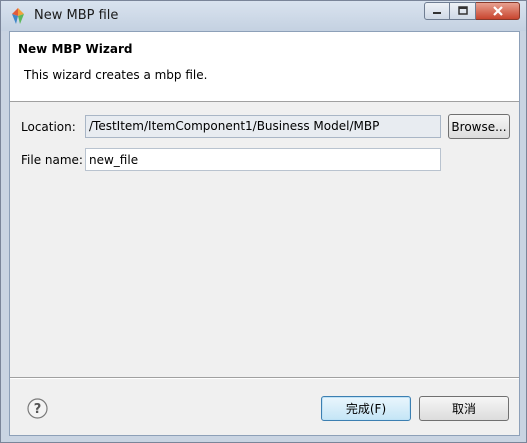  What do you see at coordinates (264, 378) in the screenshot?
I see `footer-separator` at bounding box center [264, 378].